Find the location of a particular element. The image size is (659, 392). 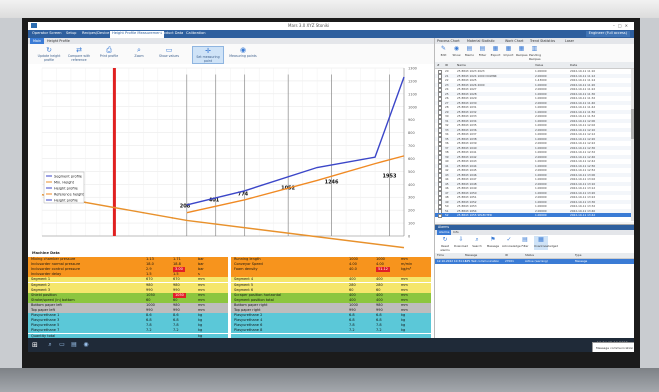

grid-row: 29 25 8843 1032 1.00000 2022-10-11 11:50 is located at coordinates (534, 112).